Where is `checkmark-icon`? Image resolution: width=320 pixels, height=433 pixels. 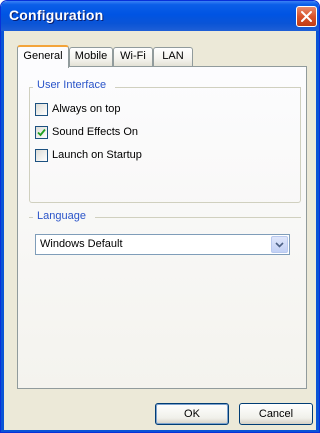
checkmark-icon is located at coordinates (41, 132).